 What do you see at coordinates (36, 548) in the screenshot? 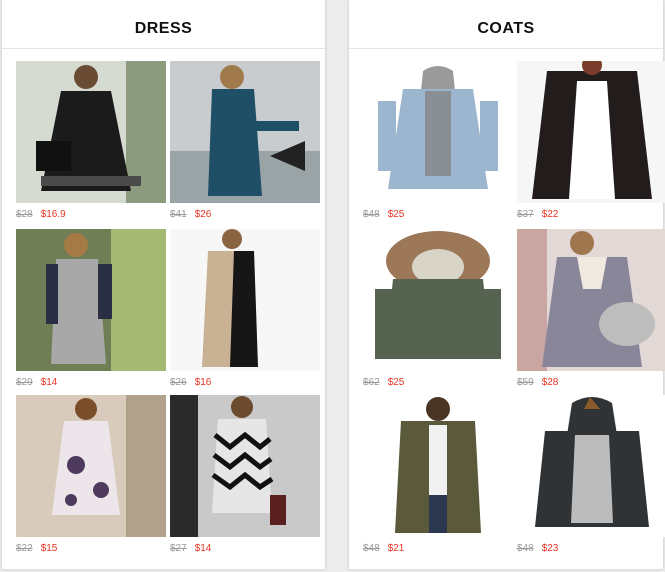
I see `price-row: $22 $15` at bounding box center [36, 548].